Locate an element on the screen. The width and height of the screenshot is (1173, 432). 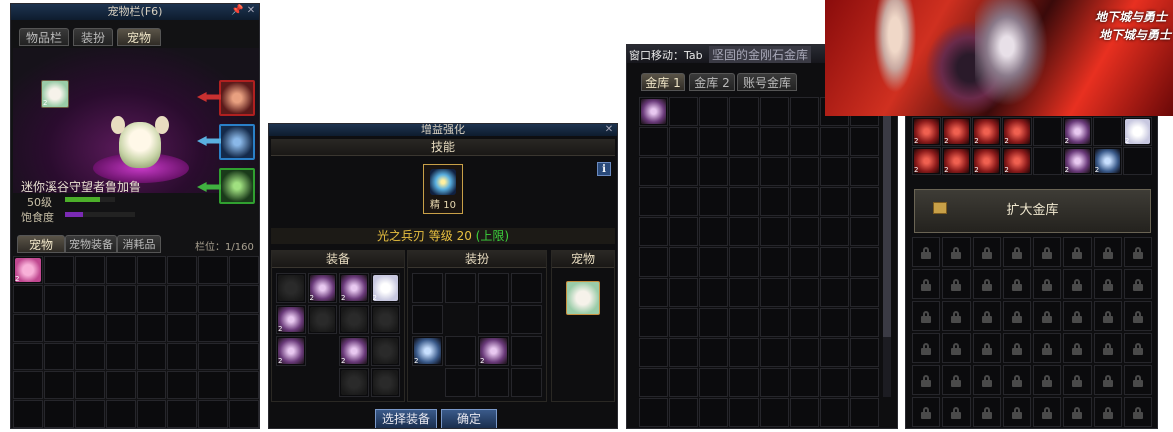
stored-slot is located at coordinates (1047, 131).